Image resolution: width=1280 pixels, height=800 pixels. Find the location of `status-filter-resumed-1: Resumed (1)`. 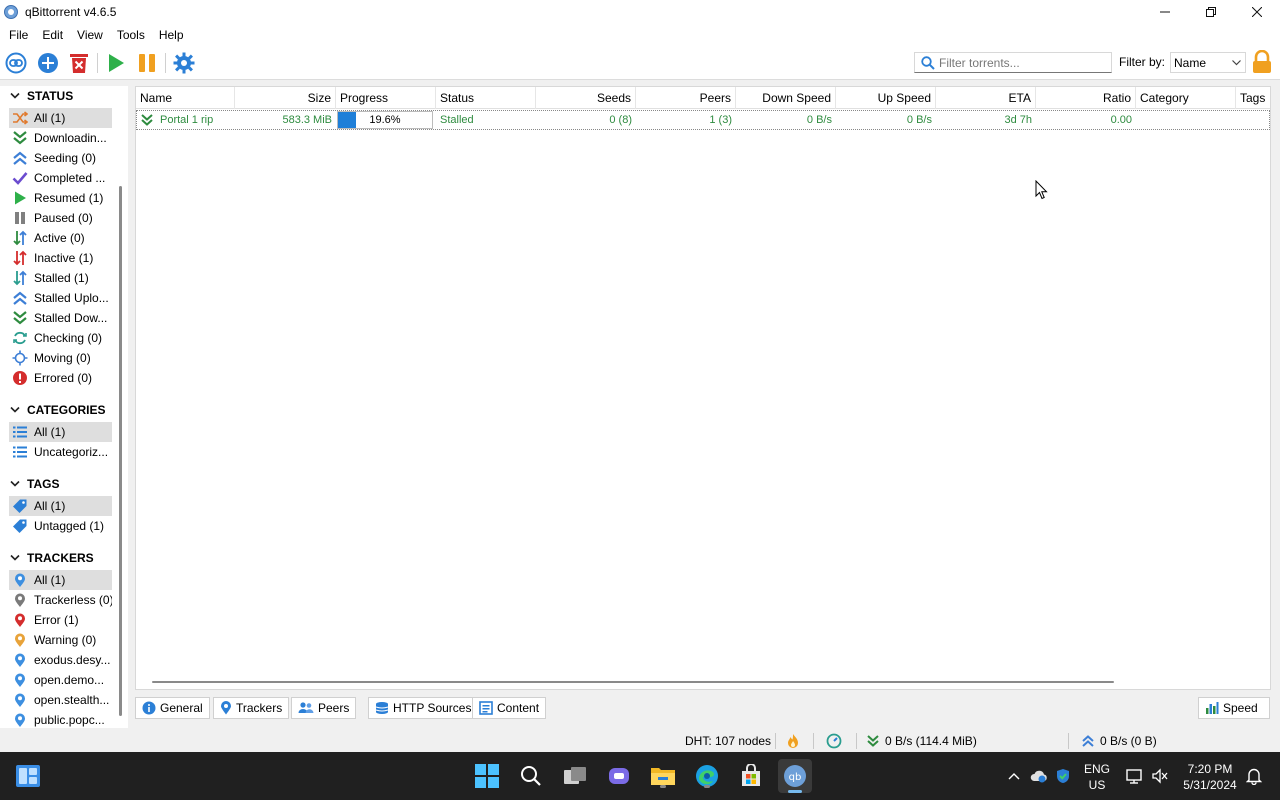

status-filter-resumed-1: Resumed (1) is located at coordinates (60, 198).